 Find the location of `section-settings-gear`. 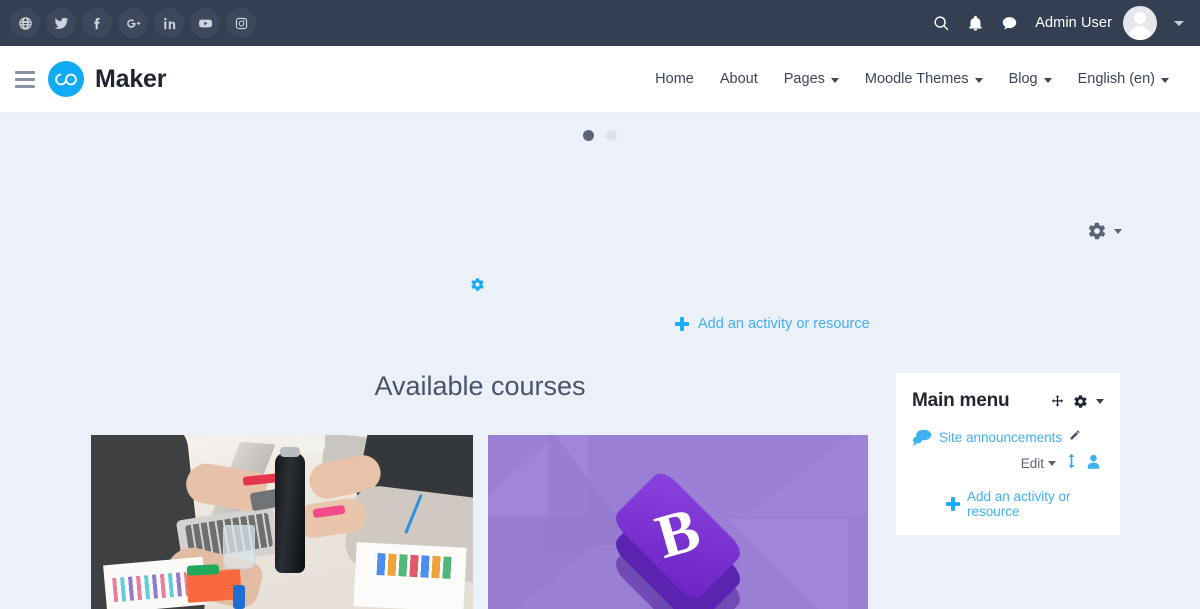

section-settings-gear is located at coordinates (477, 287).